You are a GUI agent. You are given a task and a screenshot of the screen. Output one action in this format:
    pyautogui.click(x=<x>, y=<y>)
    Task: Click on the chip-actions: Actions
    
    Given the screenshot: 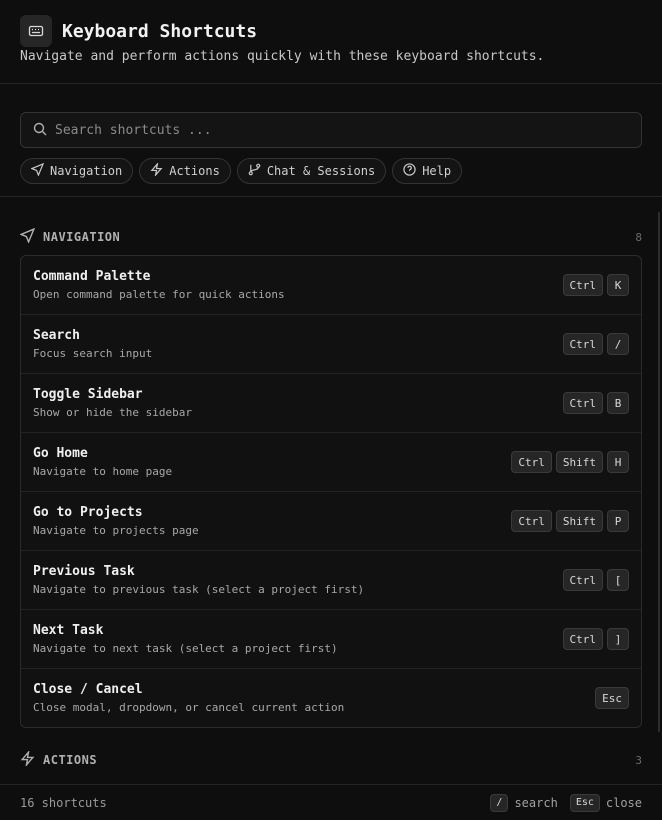 What is the action you would take?
    pyautogui.click(x=185, y=171)
    